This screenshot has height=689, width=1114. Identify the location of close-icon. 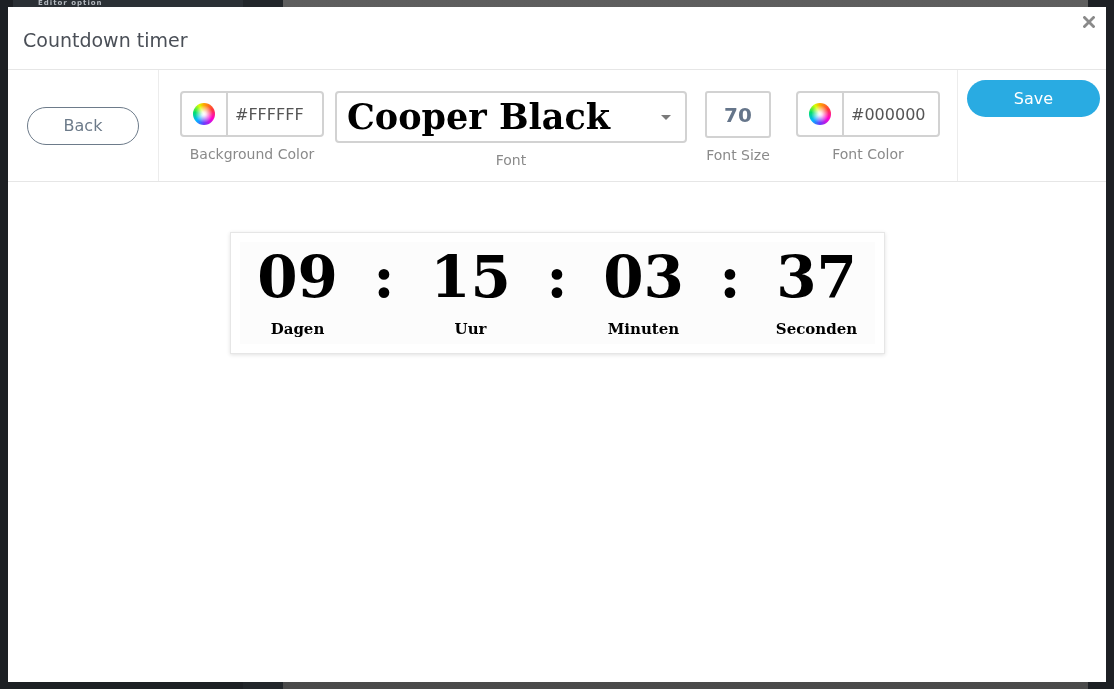
(1089, 22).